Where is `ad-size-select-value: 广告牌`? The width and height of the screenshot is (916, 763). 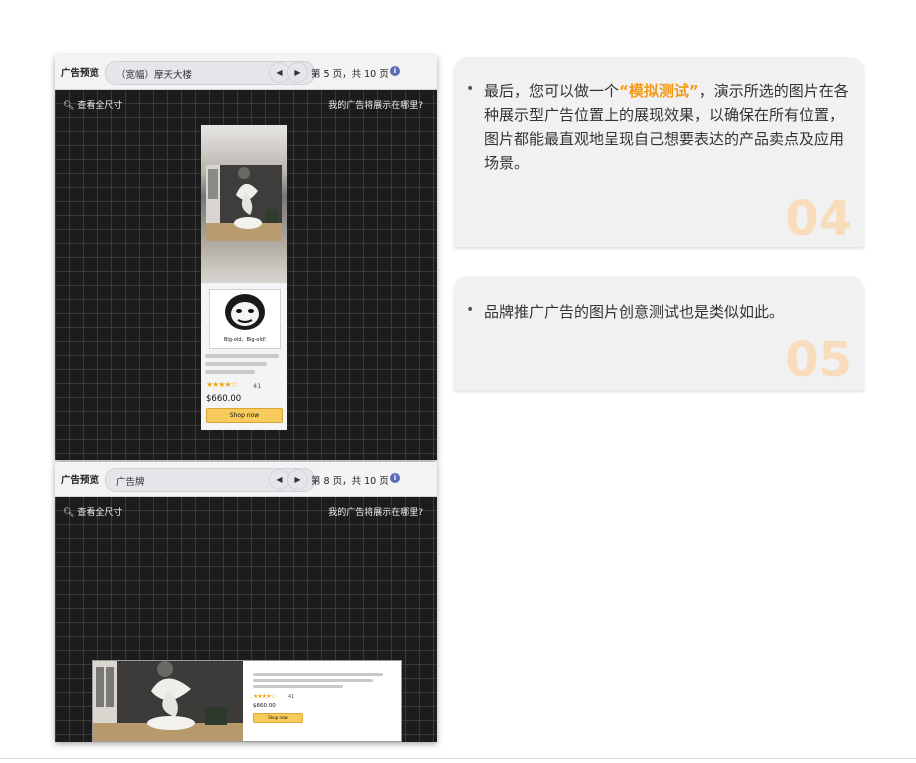
ad-size-select-value: 广告牌 is located at coordinates (130, 482).